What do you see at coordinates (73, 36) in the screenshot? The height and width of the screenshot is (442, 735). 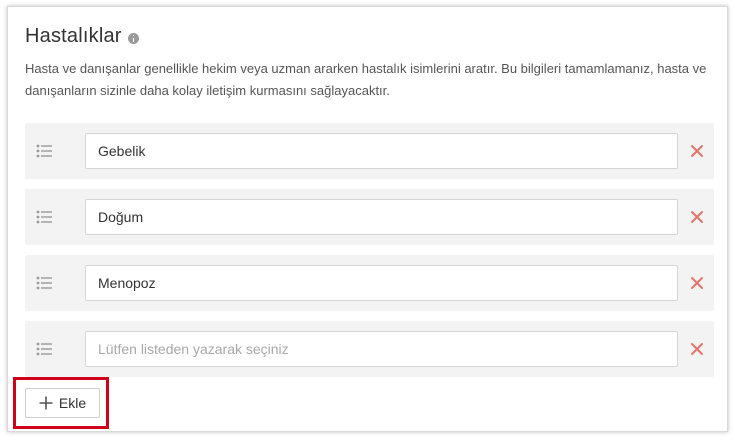 I see `section-title: Hastalıklar` at bounding box center [73, 36].